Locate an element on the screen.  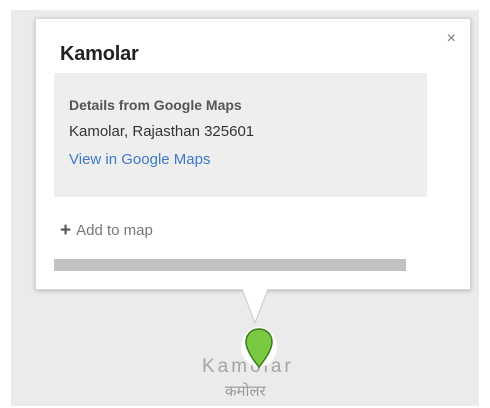
add-to-map-button: + Add to map is located at coordinates (106, 230).